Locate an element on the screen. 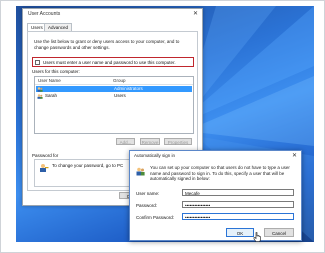 The image size is (325, 253). ok-button: OK is located at coordinates (240, 232).